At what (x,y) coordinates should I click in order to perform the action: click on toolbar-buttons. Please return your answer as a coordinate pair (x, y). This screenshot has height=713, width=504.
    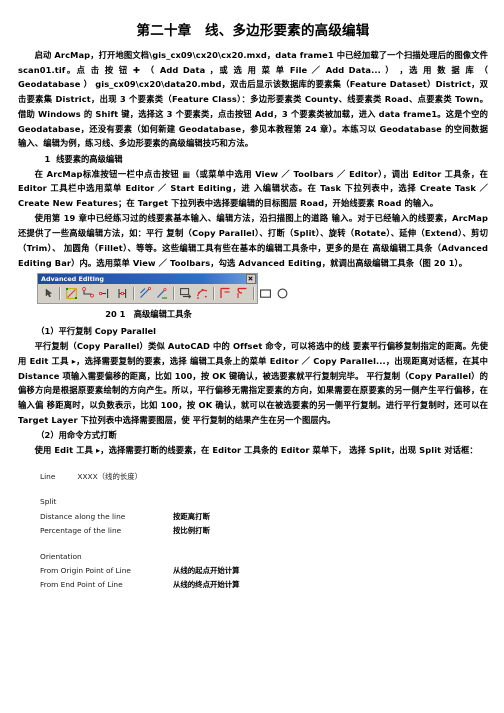
    Looking at the image, I should click on (163, 293).